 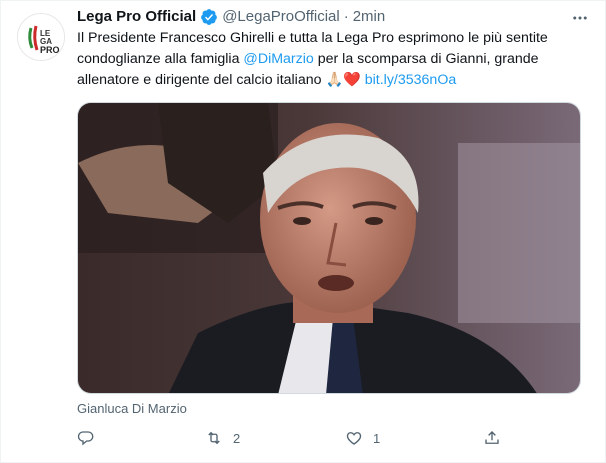 What do you see at coordinates (50, 50) in the screenshot?
I see `svg-text: PRO` at bounding box center [50, 50].